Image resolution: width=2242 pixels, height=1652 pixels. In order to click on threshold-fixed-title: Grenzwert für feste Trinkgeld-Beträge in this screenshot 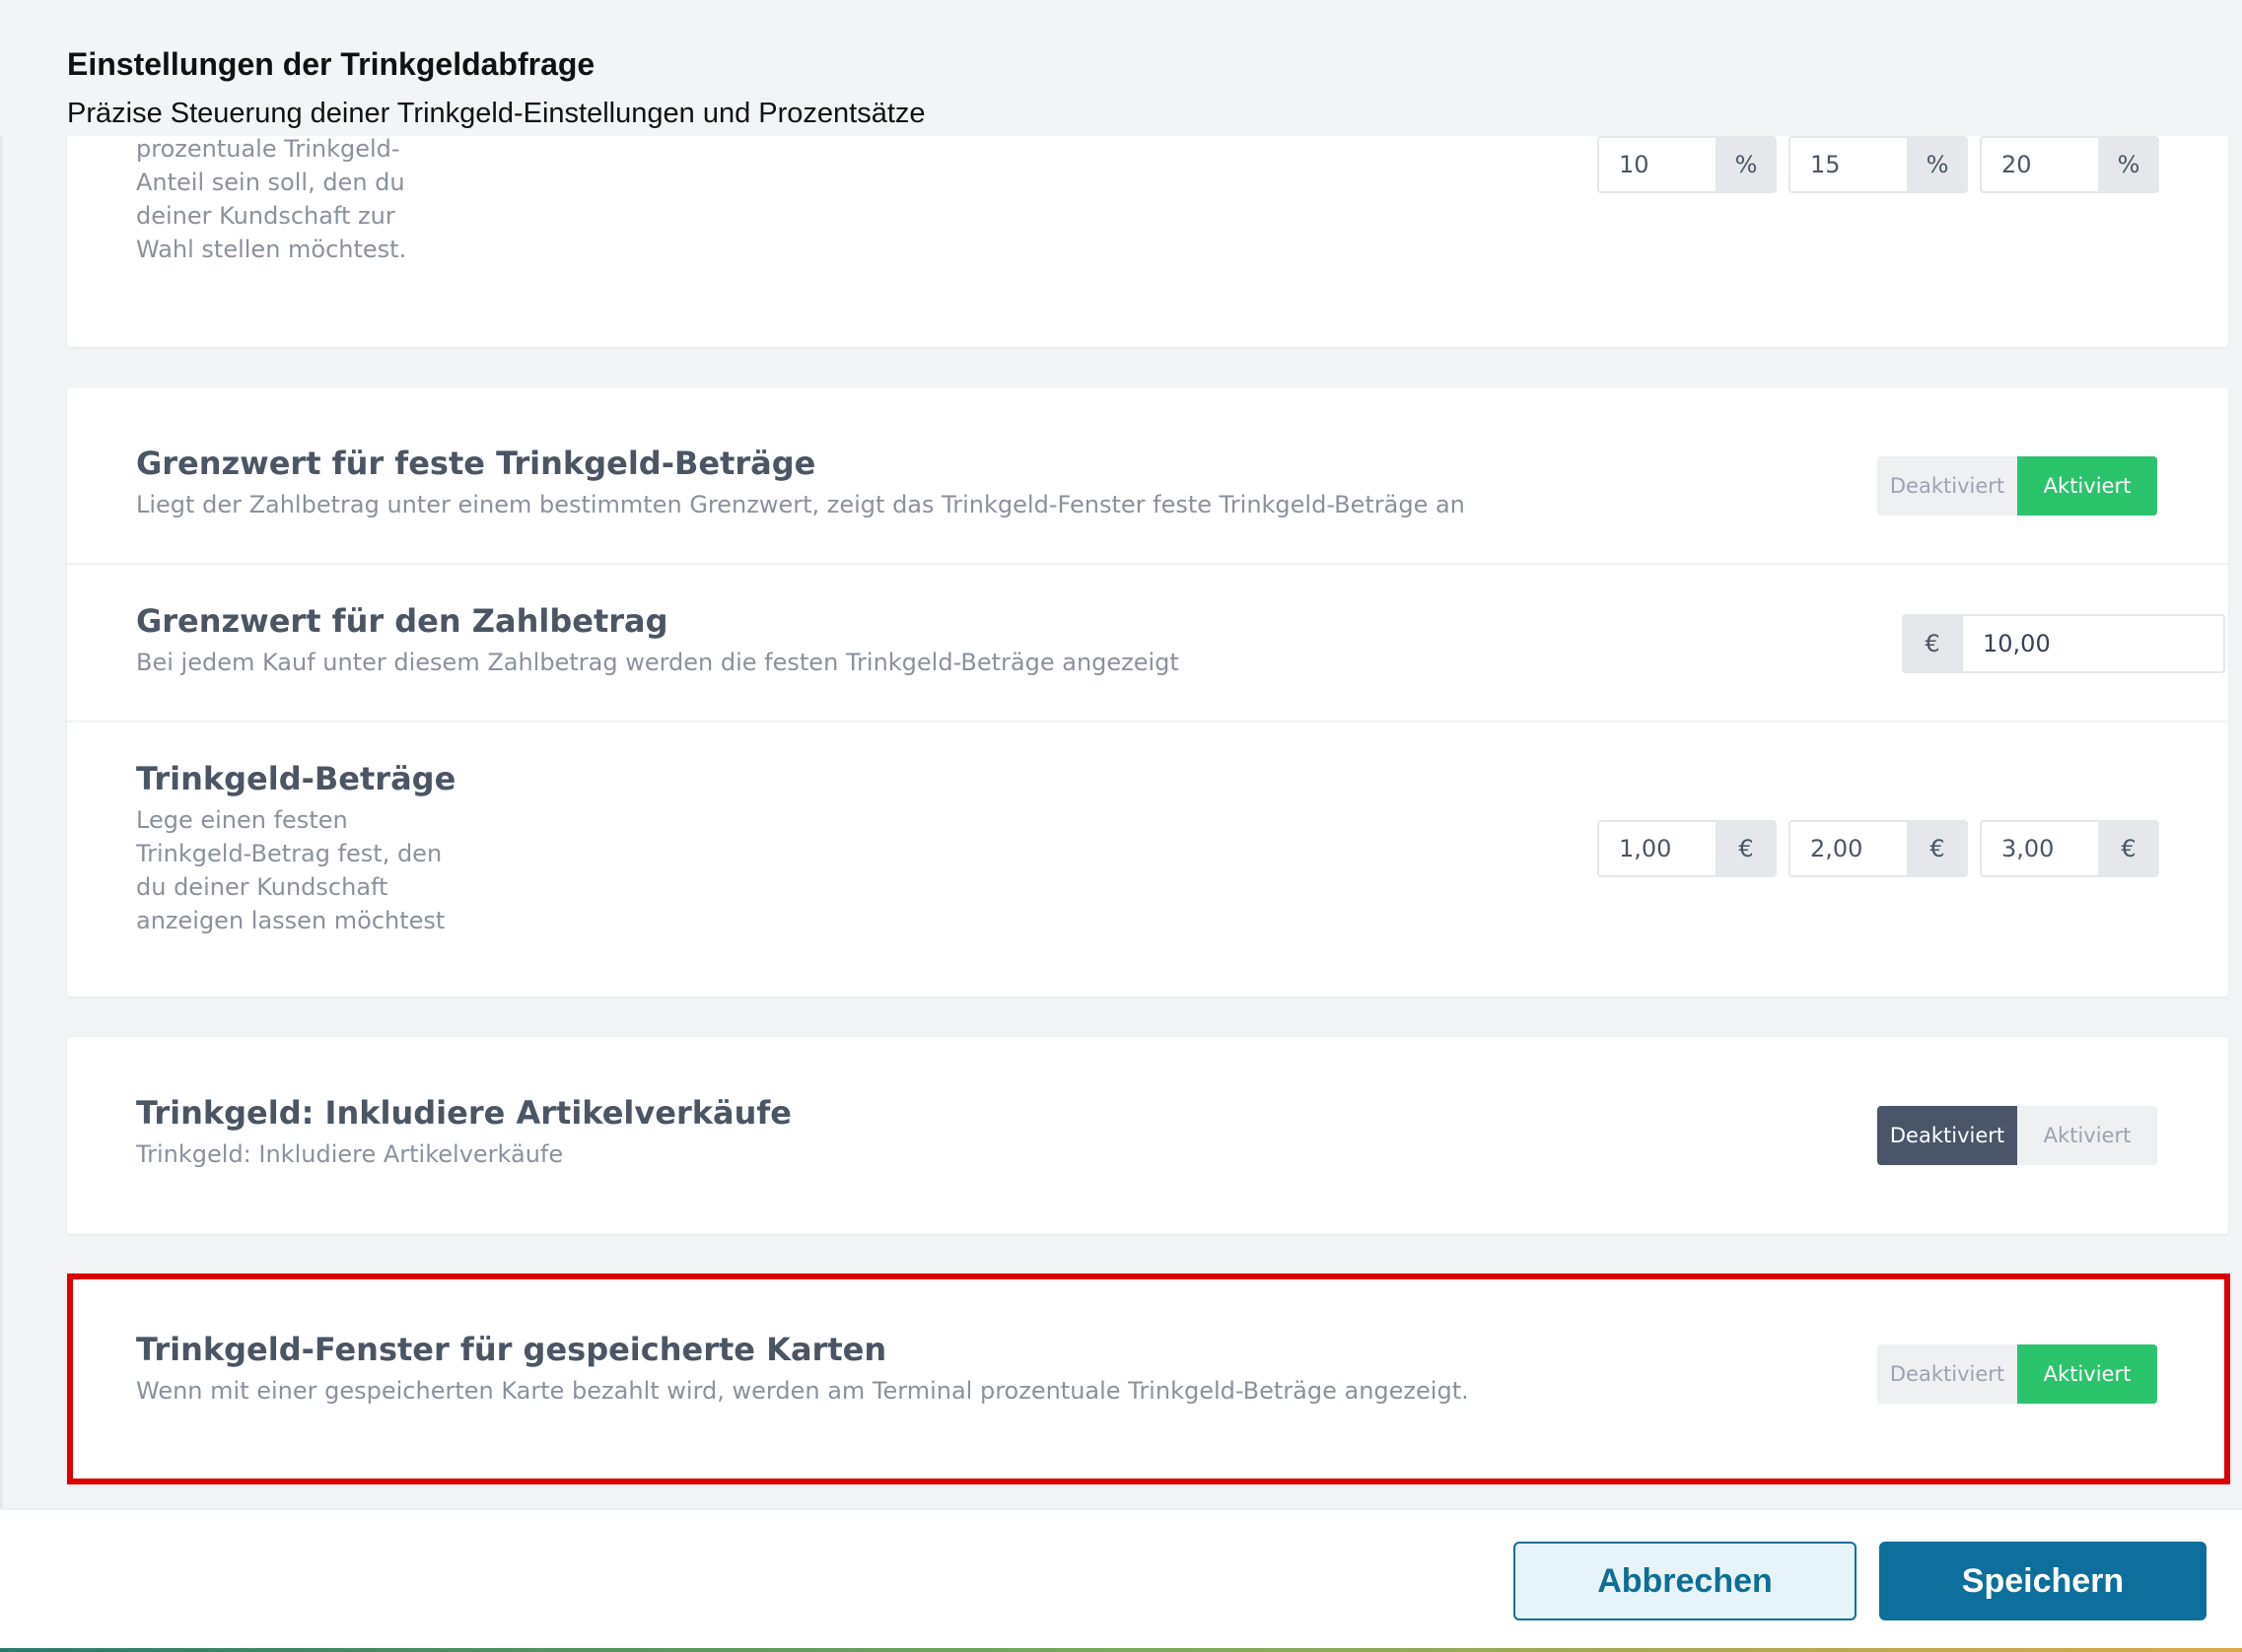, I will do `click(476, 463)`.